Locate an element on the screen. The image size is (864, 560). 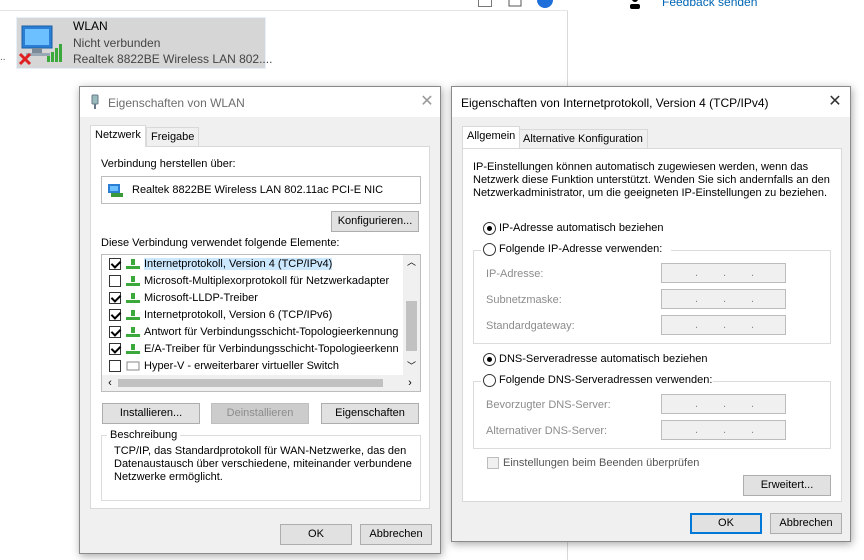
properties-button: Eigenschaften is located at coordinates (370, 413).